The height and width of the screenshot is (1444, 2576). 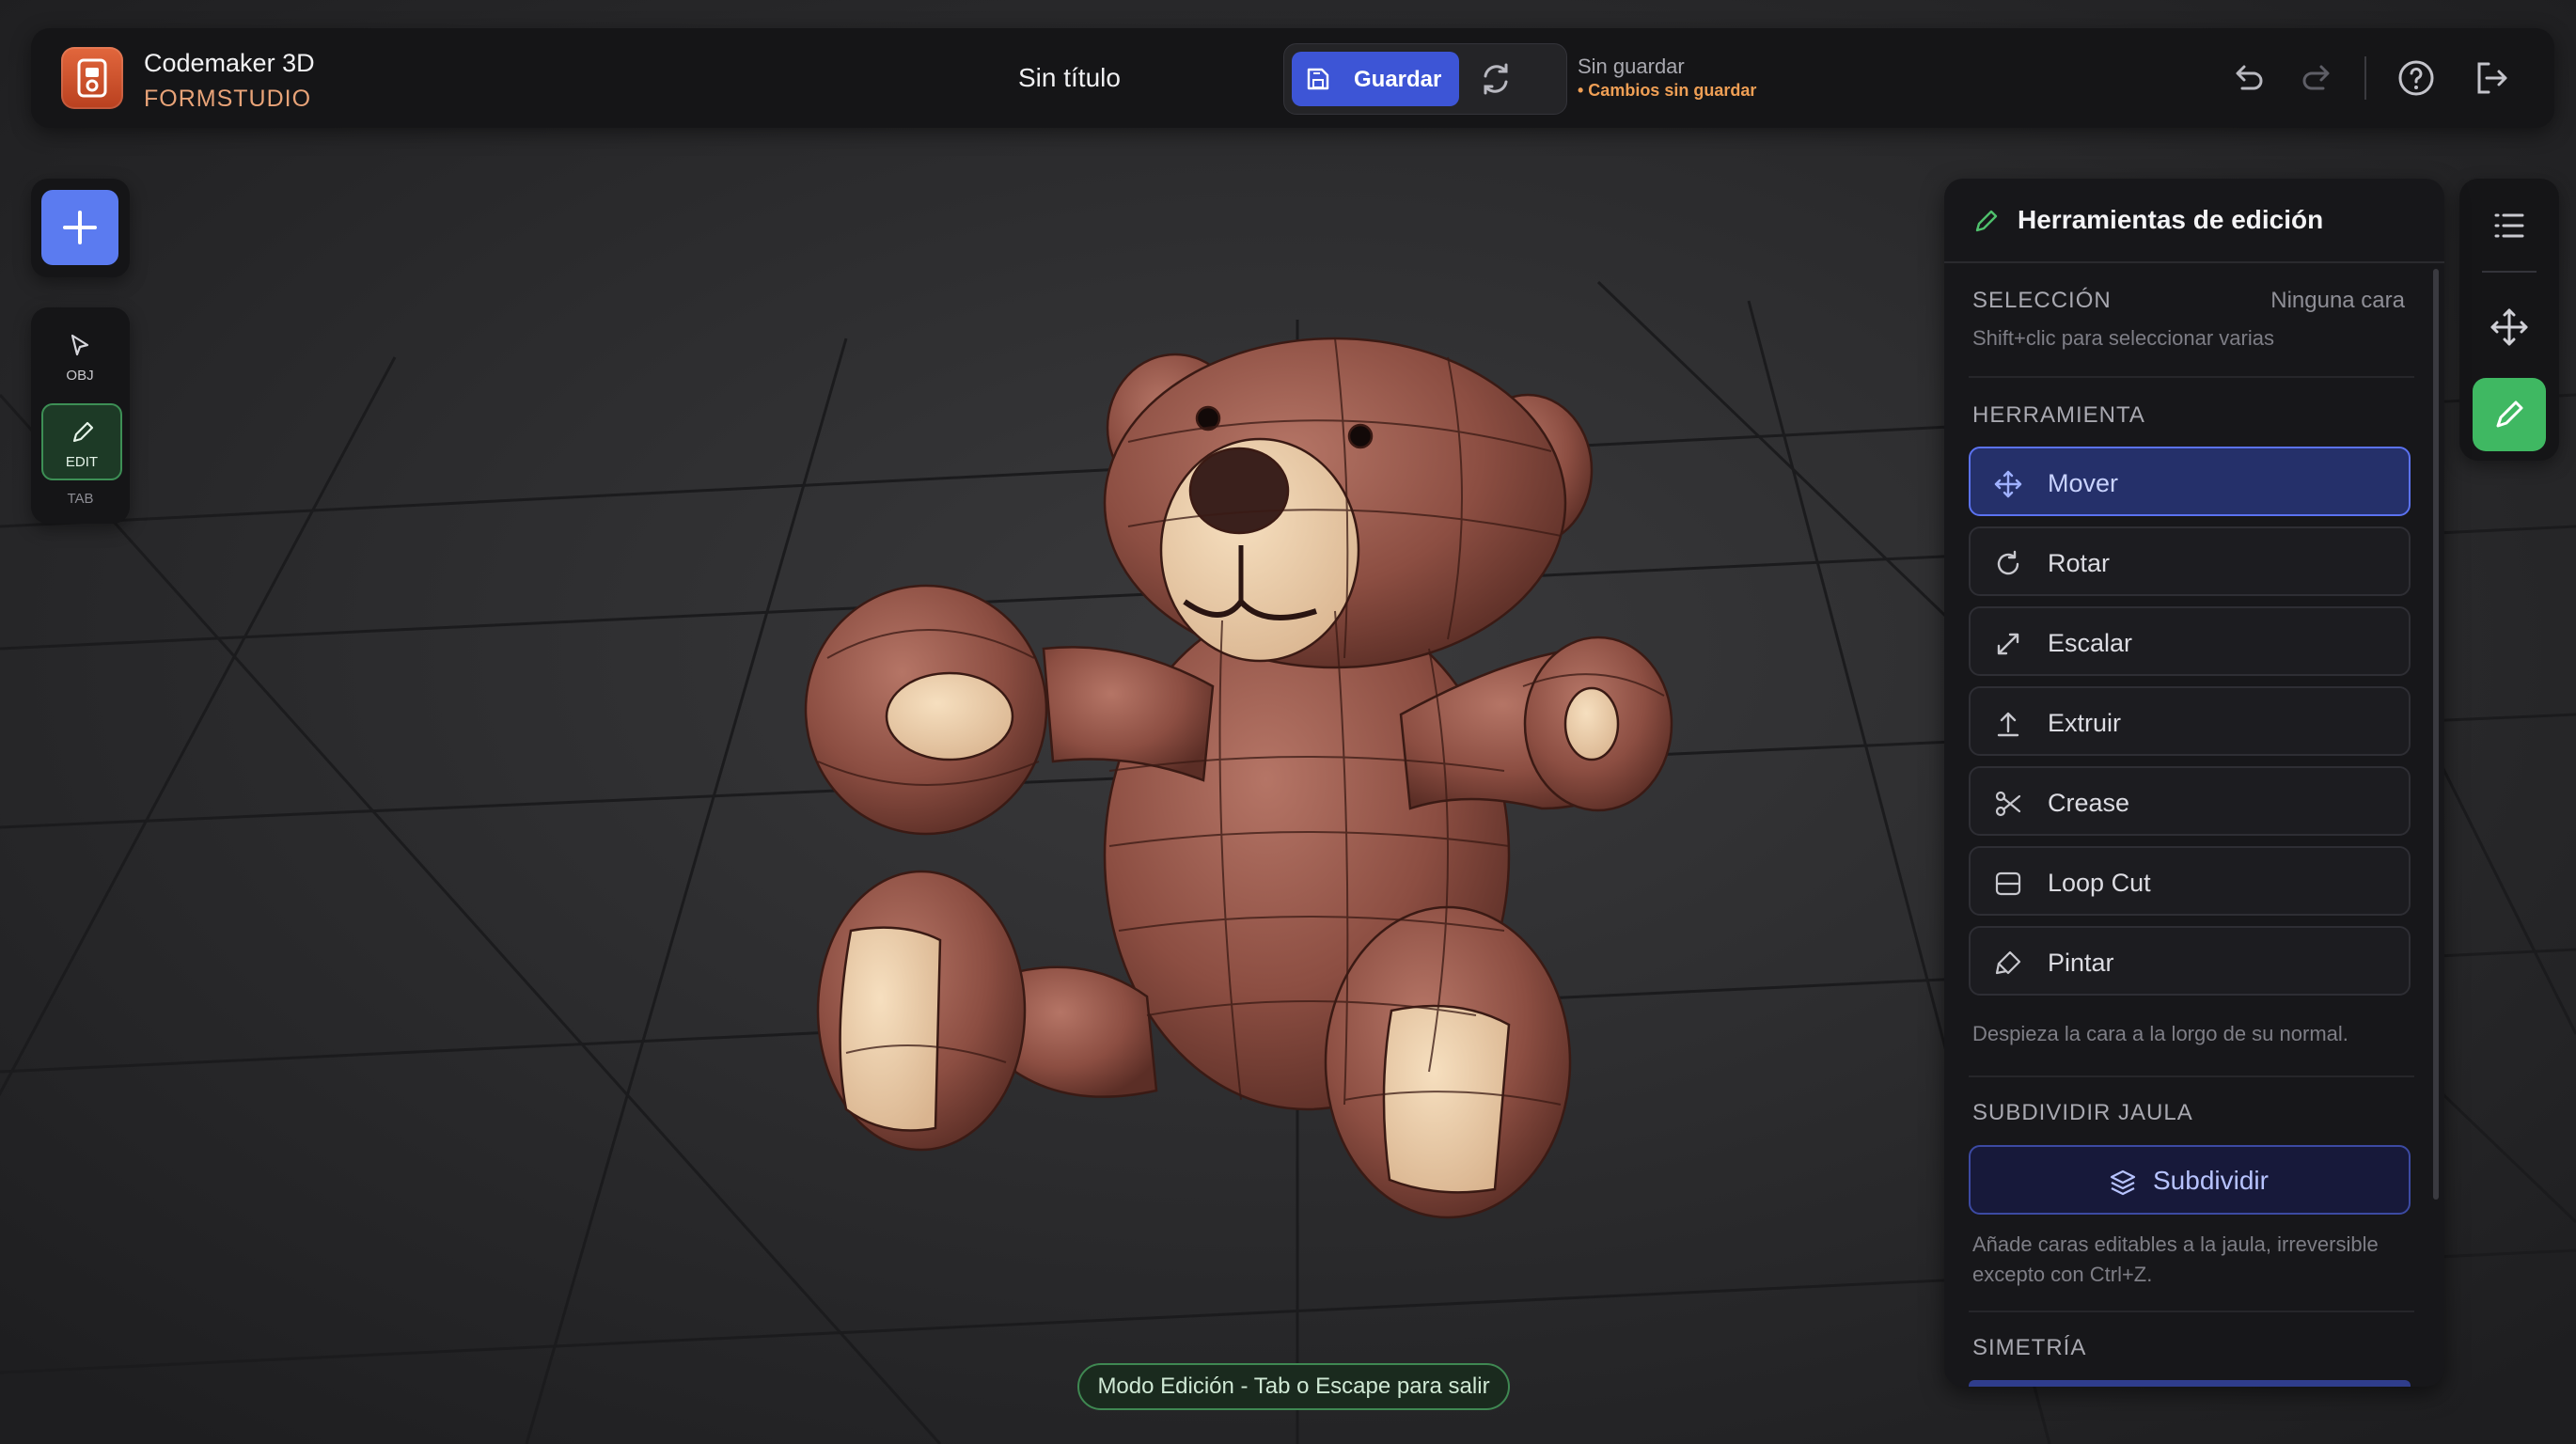 What do you see at coordinates (2008, 644) in the screenshot?
I see `scale-icon` at bounding box center [2008, 644].